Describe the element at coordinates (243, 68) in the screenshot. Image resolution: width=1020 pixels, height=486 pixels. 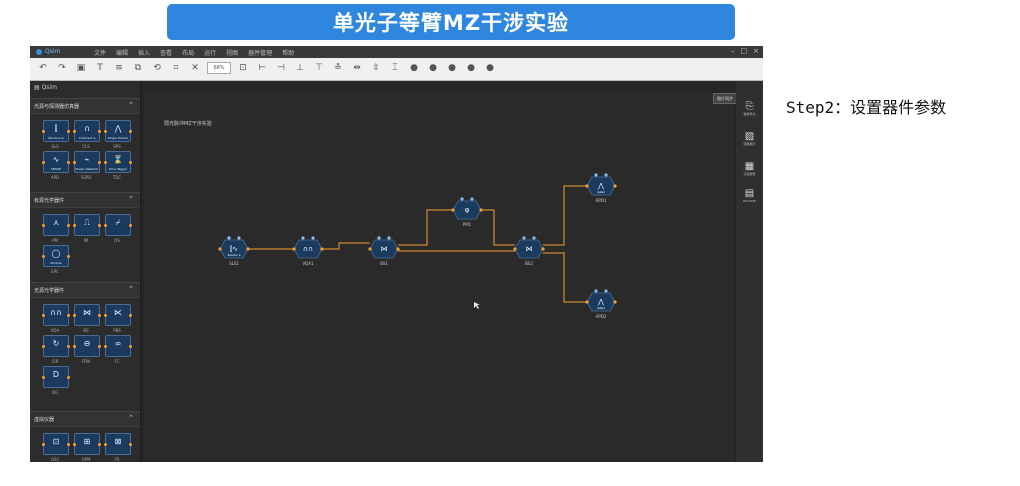
I see `zoom-fit-icon: ⊡` at that location.